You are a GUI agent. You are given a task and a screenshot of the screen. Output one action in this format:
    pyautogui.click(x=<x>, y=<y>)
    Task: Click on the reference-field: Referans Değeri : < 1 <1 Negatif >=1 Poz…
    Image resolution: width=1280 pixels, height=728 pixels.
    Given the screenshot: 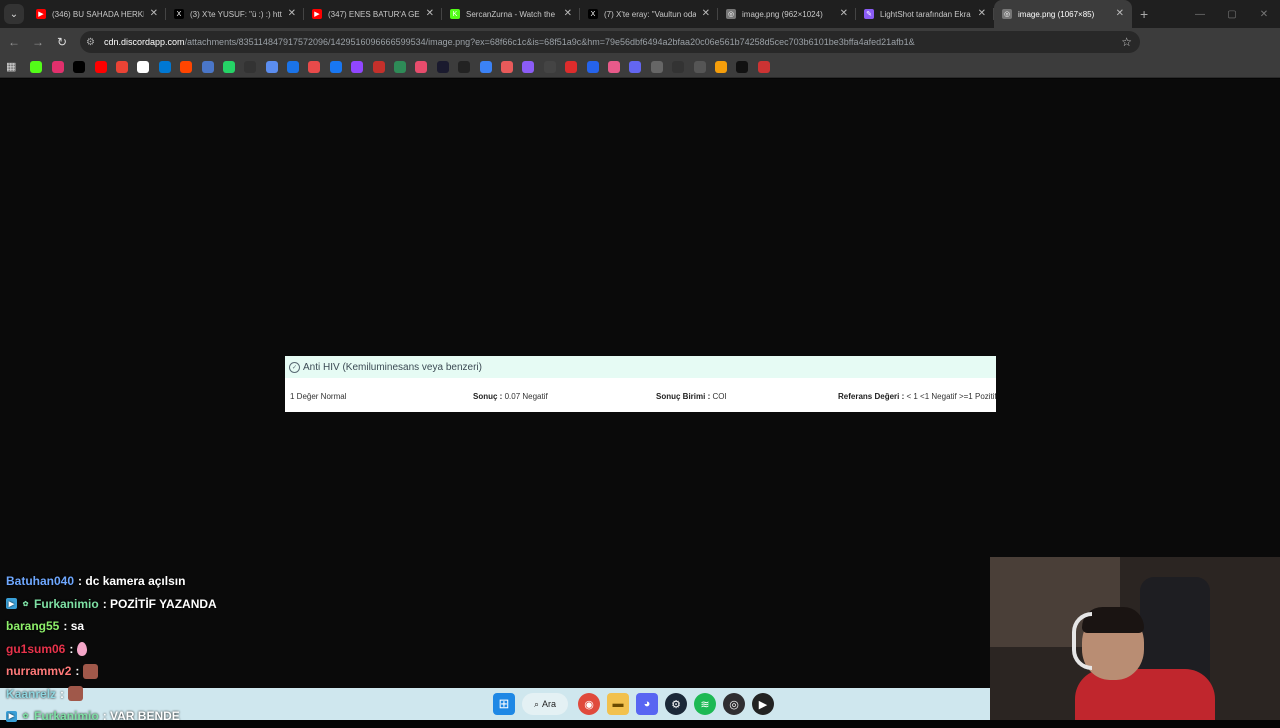 What is the action you would take?
    pyautogui.click(x=917, y=396)
    